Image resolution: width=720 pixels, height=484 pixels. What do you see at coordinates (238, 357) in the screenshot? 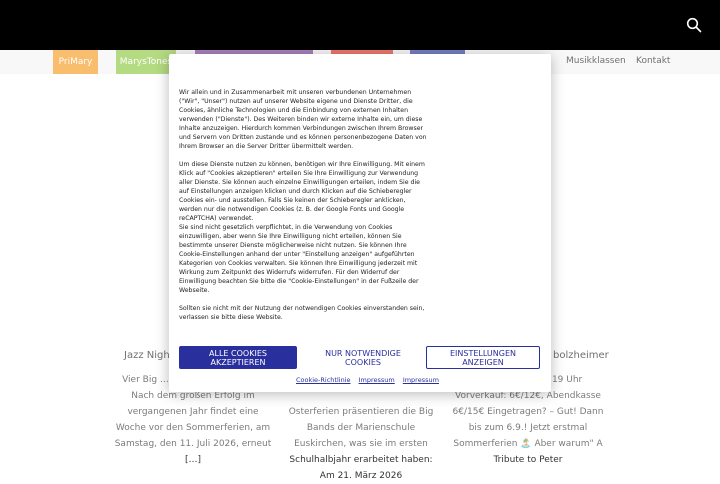
I see `accept-all-cookies-button: ALLE COOKIES AKZEPTIEREN` at bounding box center [238, 357].